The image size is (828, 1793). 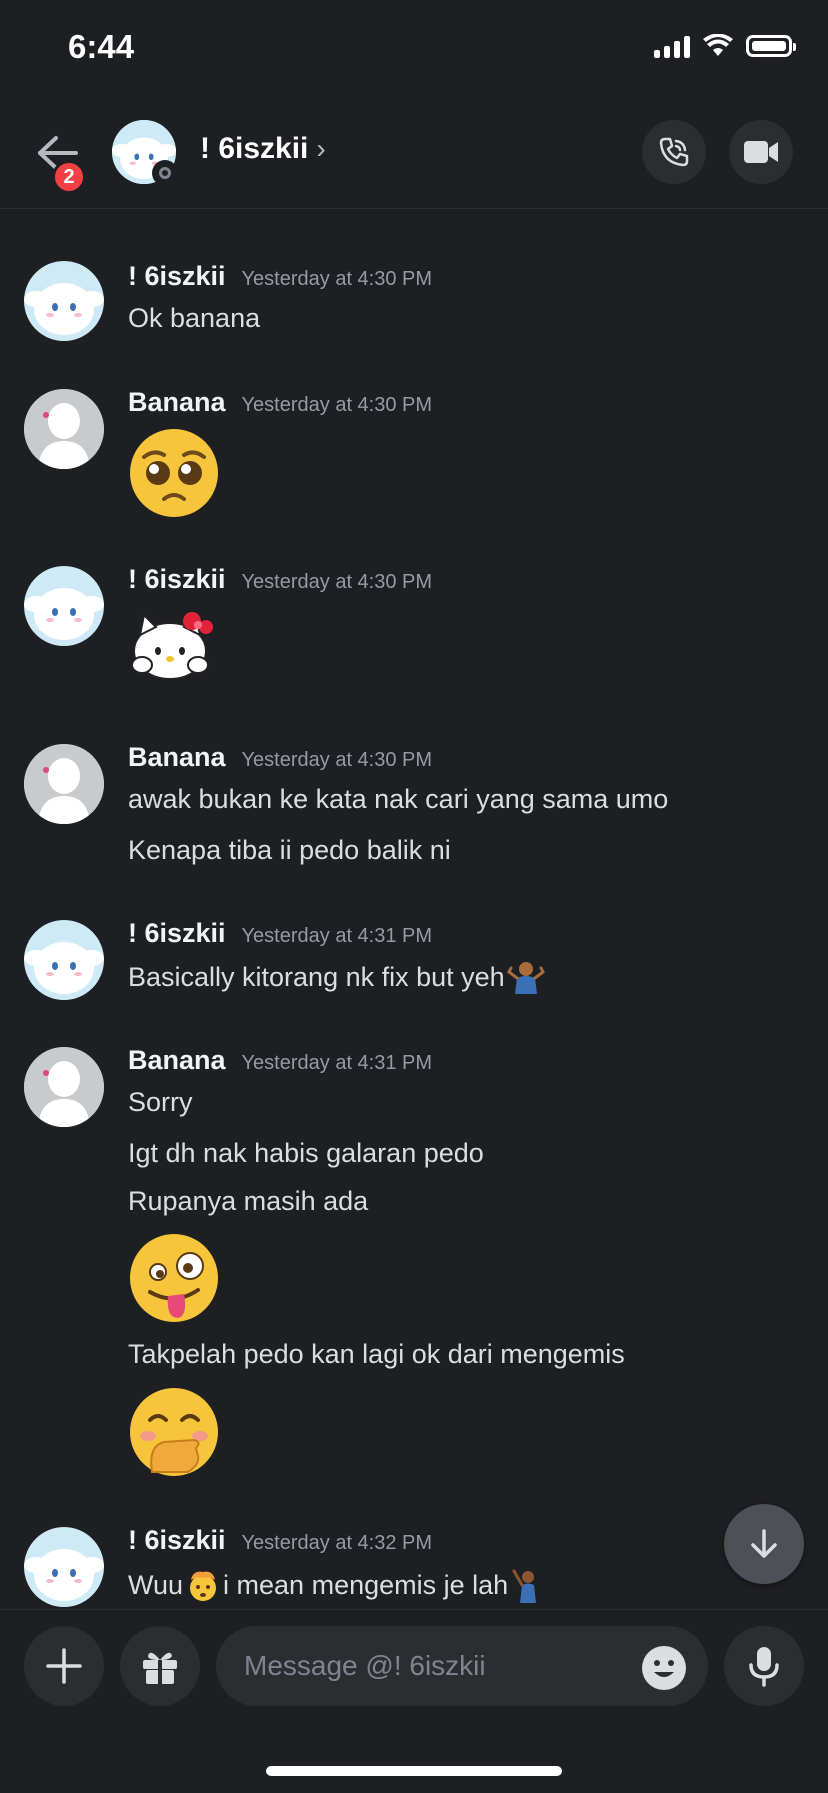 I want to click on video-call-button, so click(x=761, y=152).